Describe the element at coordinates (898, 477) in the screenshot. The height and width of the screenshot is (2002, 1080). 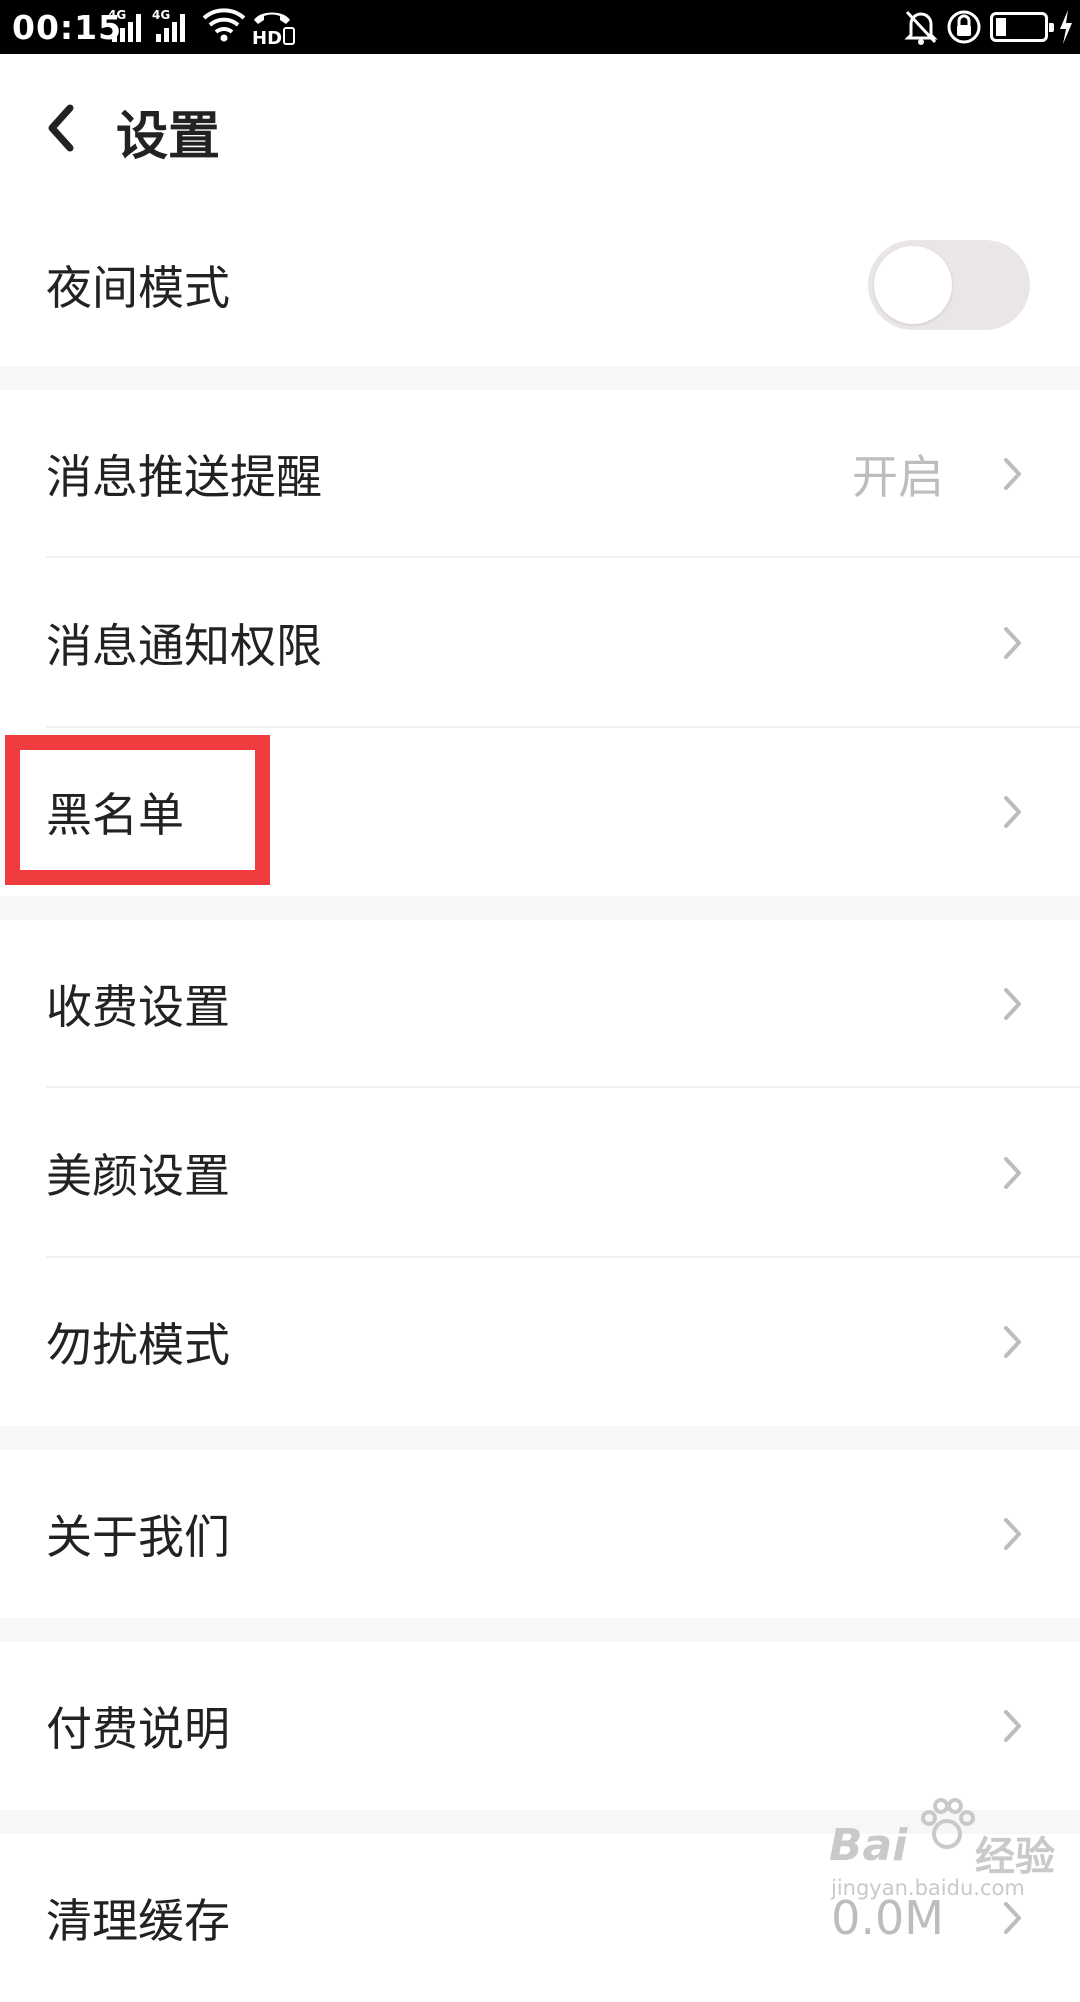
I see `row-value: 开启` at that location.